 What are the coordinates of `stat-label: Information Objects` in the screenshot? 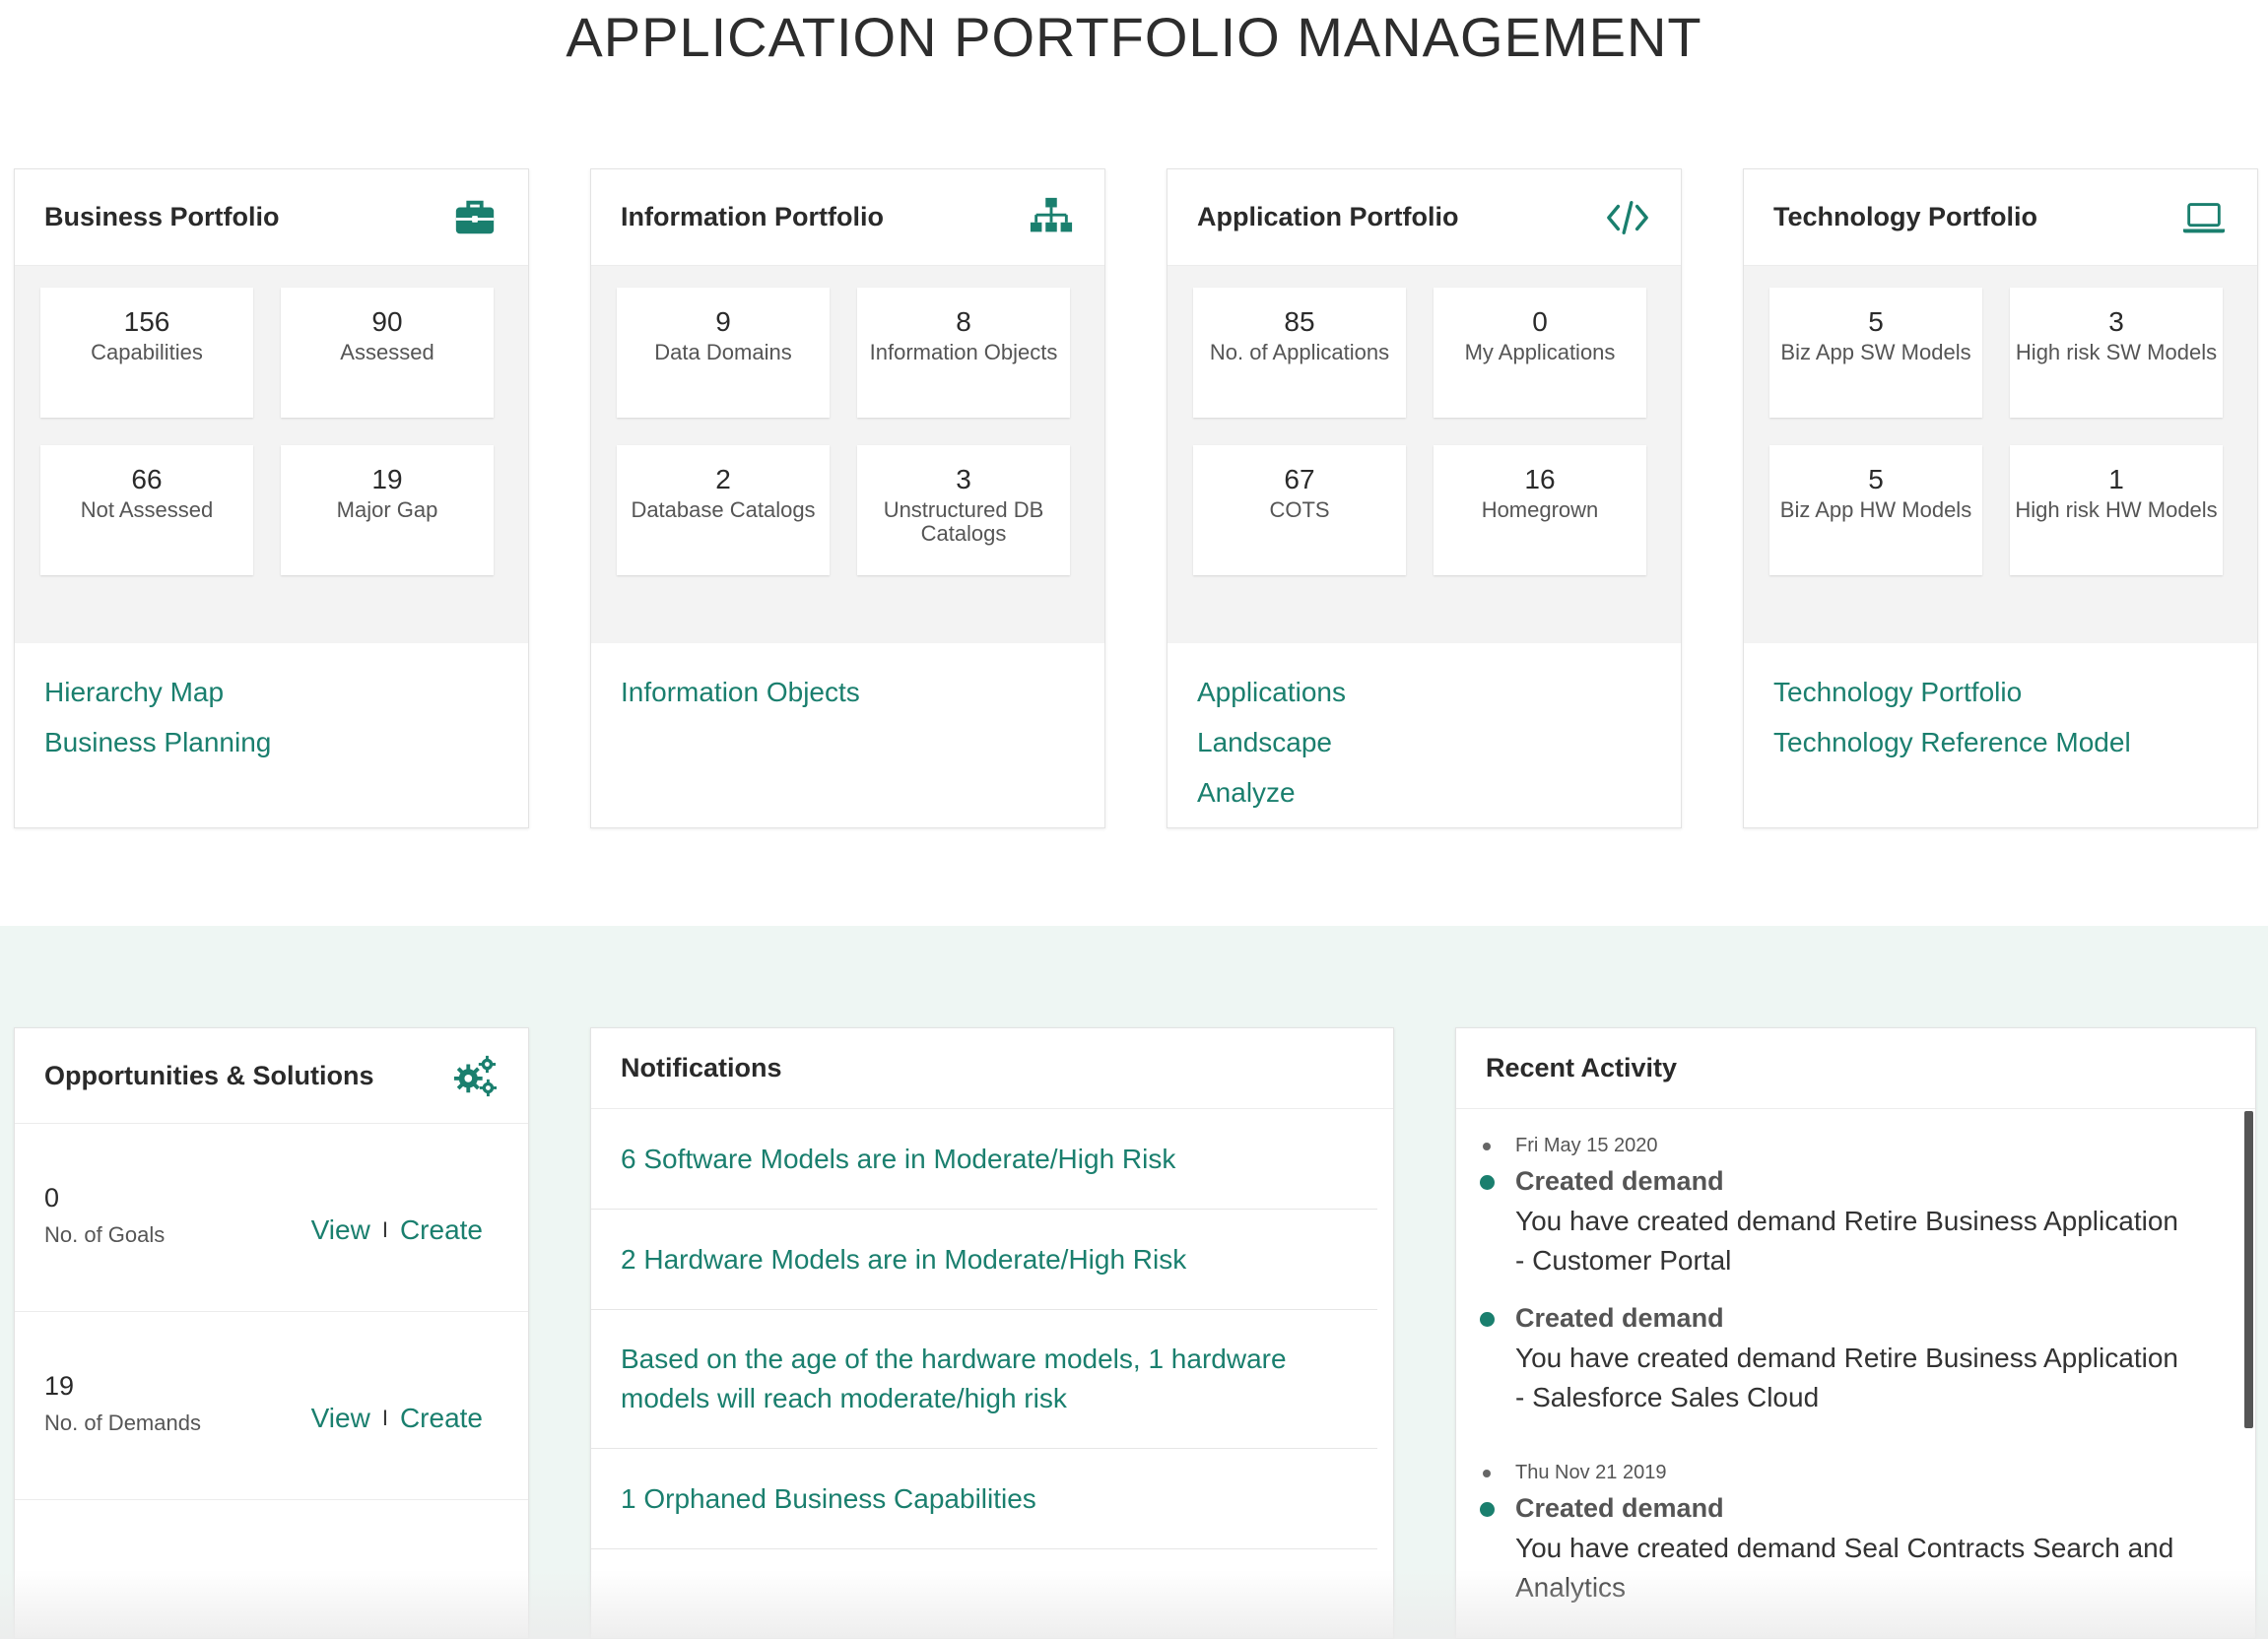 It's located at (963, 352).